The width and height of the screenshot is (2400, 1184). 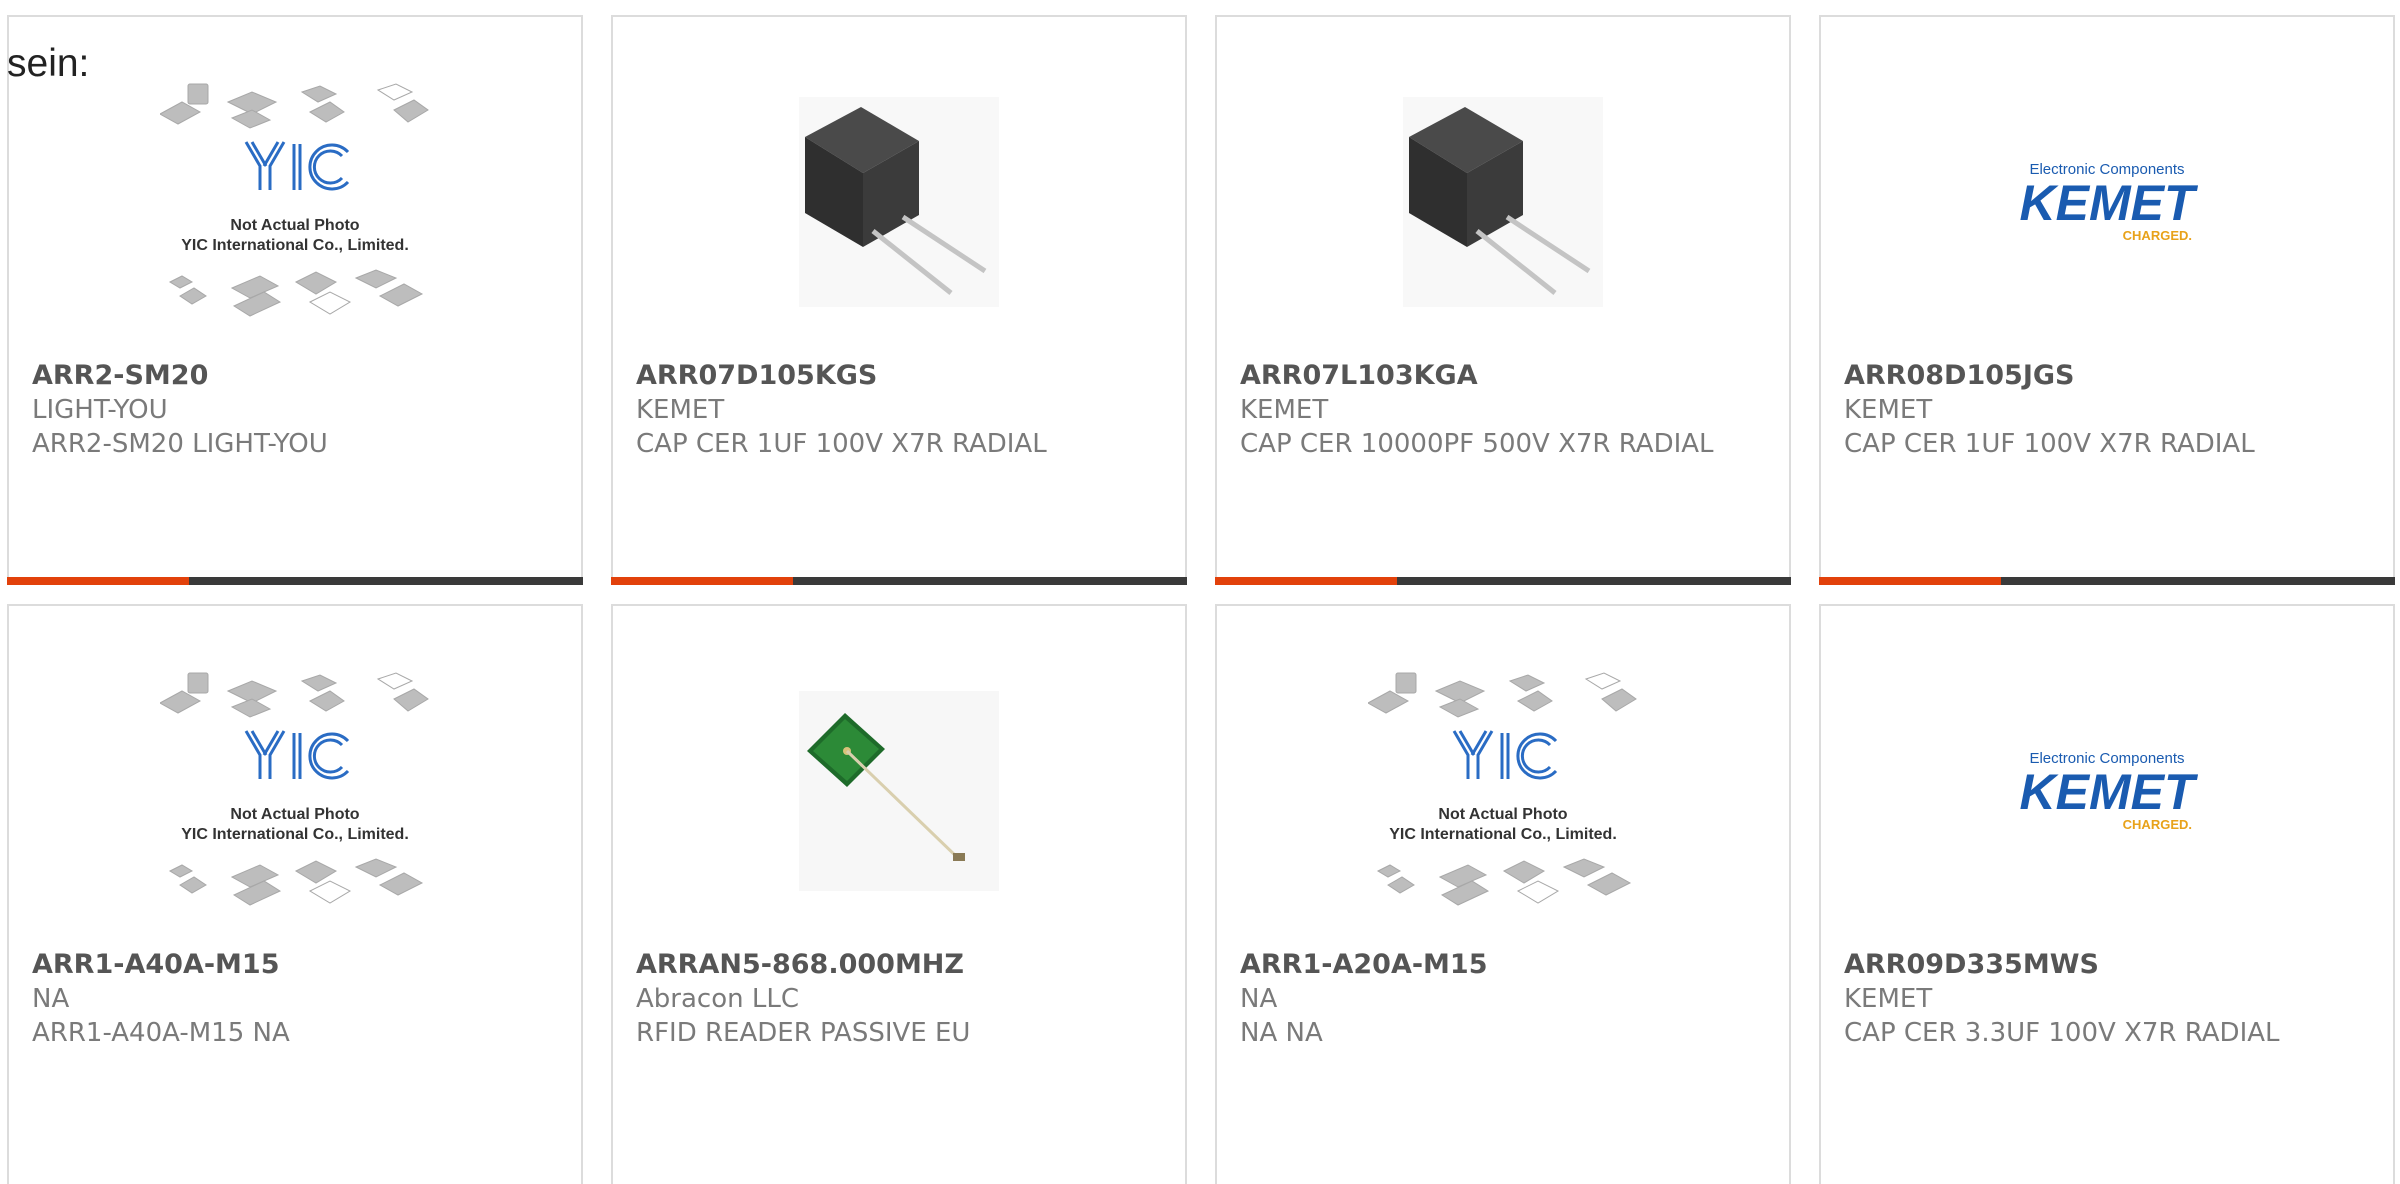 I want to click on description: CAP CER 3.3UF 100V X7R RADIAL, so click(x=2062, y=1033).